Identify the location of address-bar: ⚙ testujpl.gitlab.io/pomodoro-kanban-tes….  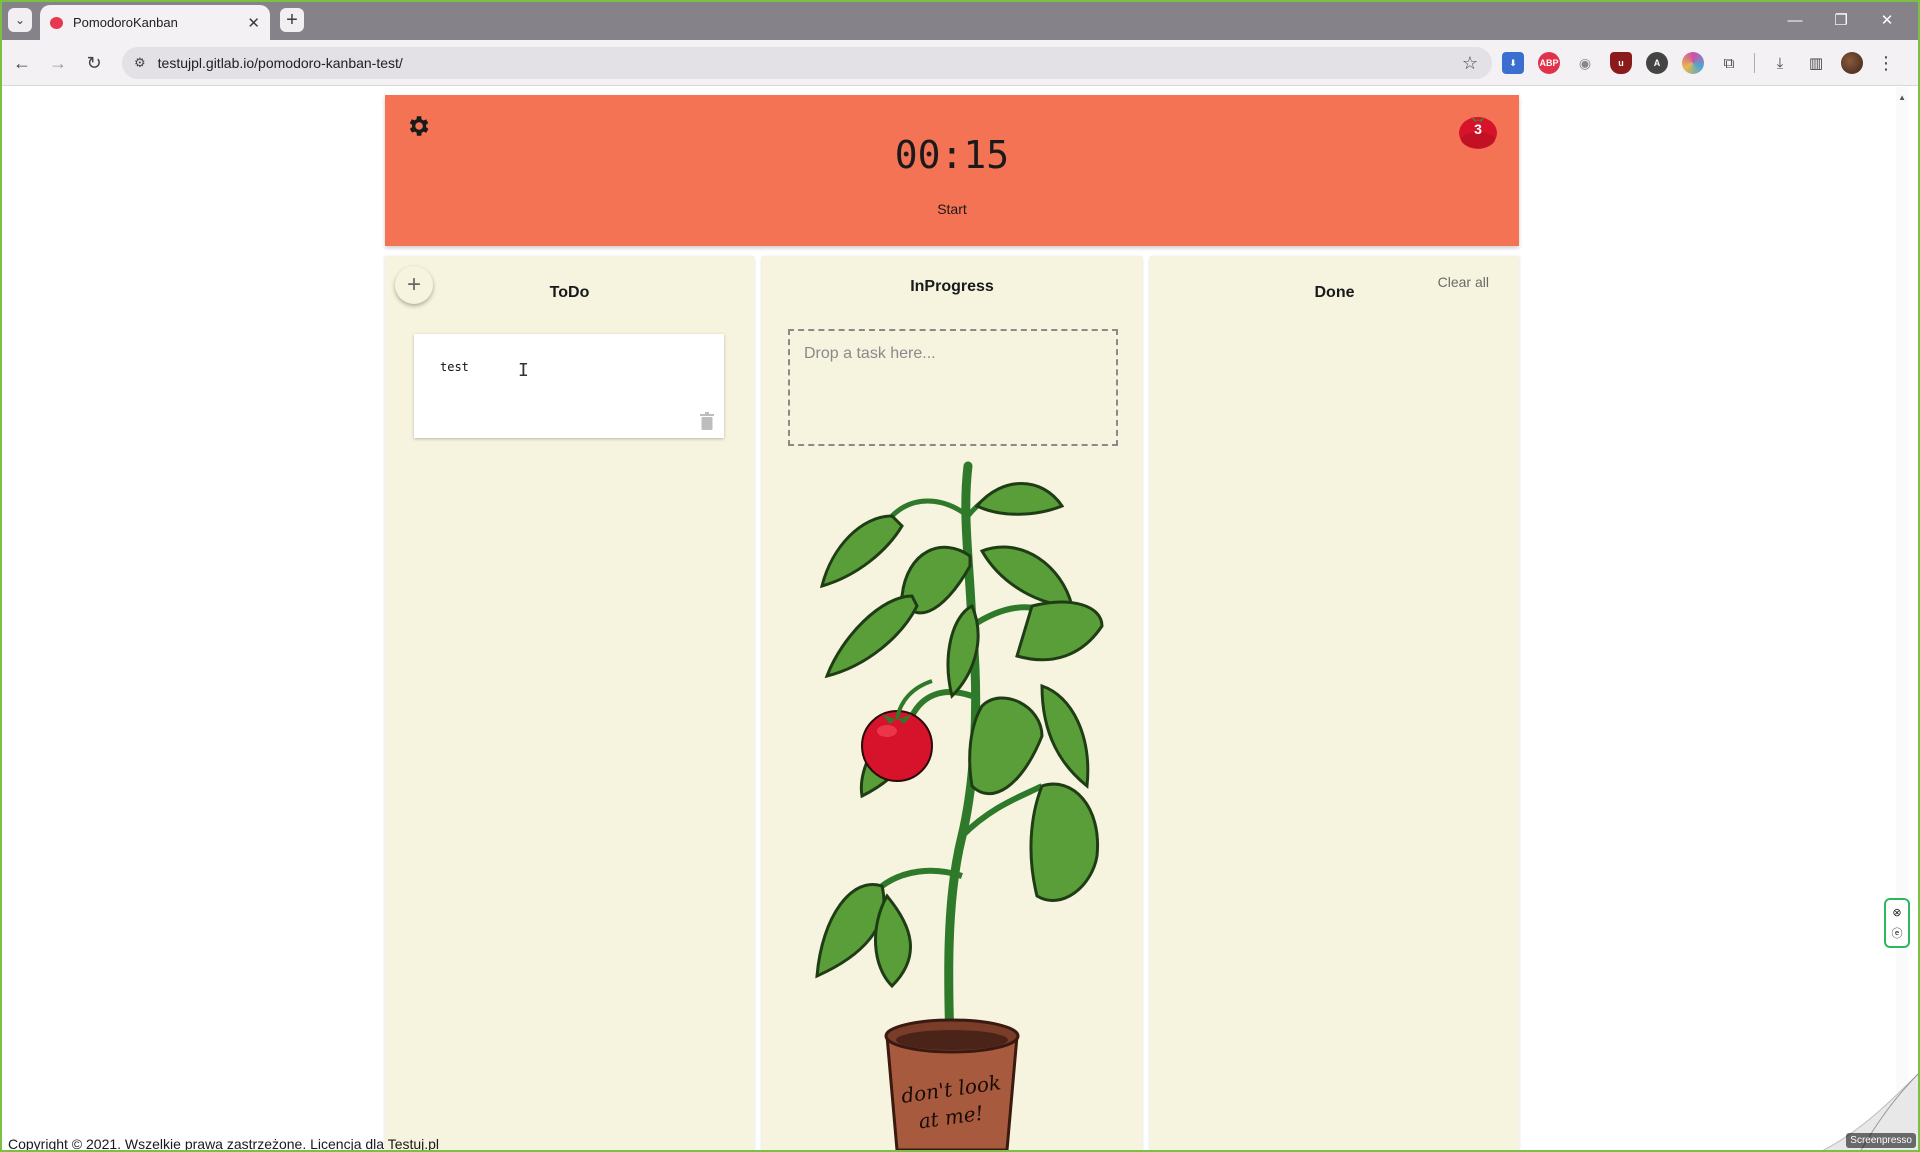
(807, 63).